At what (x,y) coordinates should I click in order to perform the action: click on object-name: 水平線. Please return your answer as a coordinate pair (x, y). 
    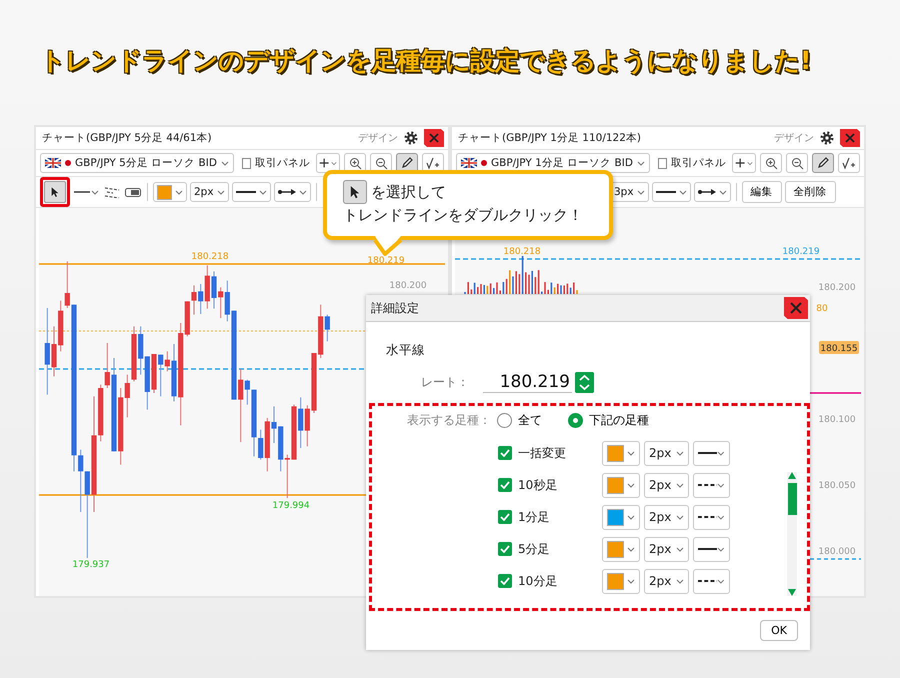
    Looking at the image, I should click on (406, 350).